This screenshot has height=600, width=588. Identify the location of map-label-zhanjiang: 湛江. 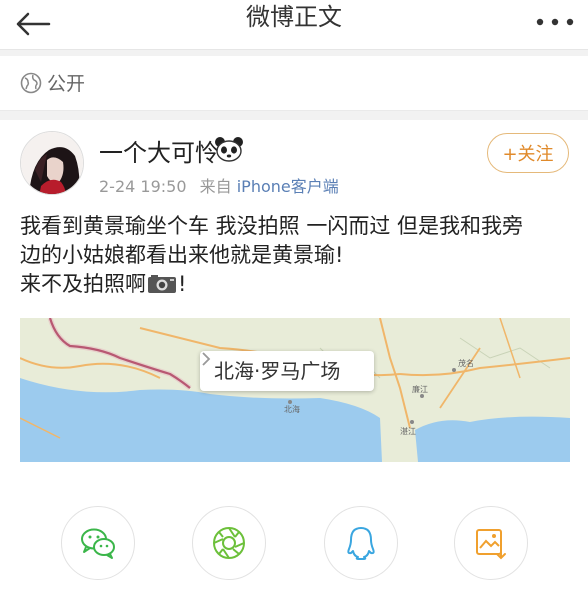
(408, 431).